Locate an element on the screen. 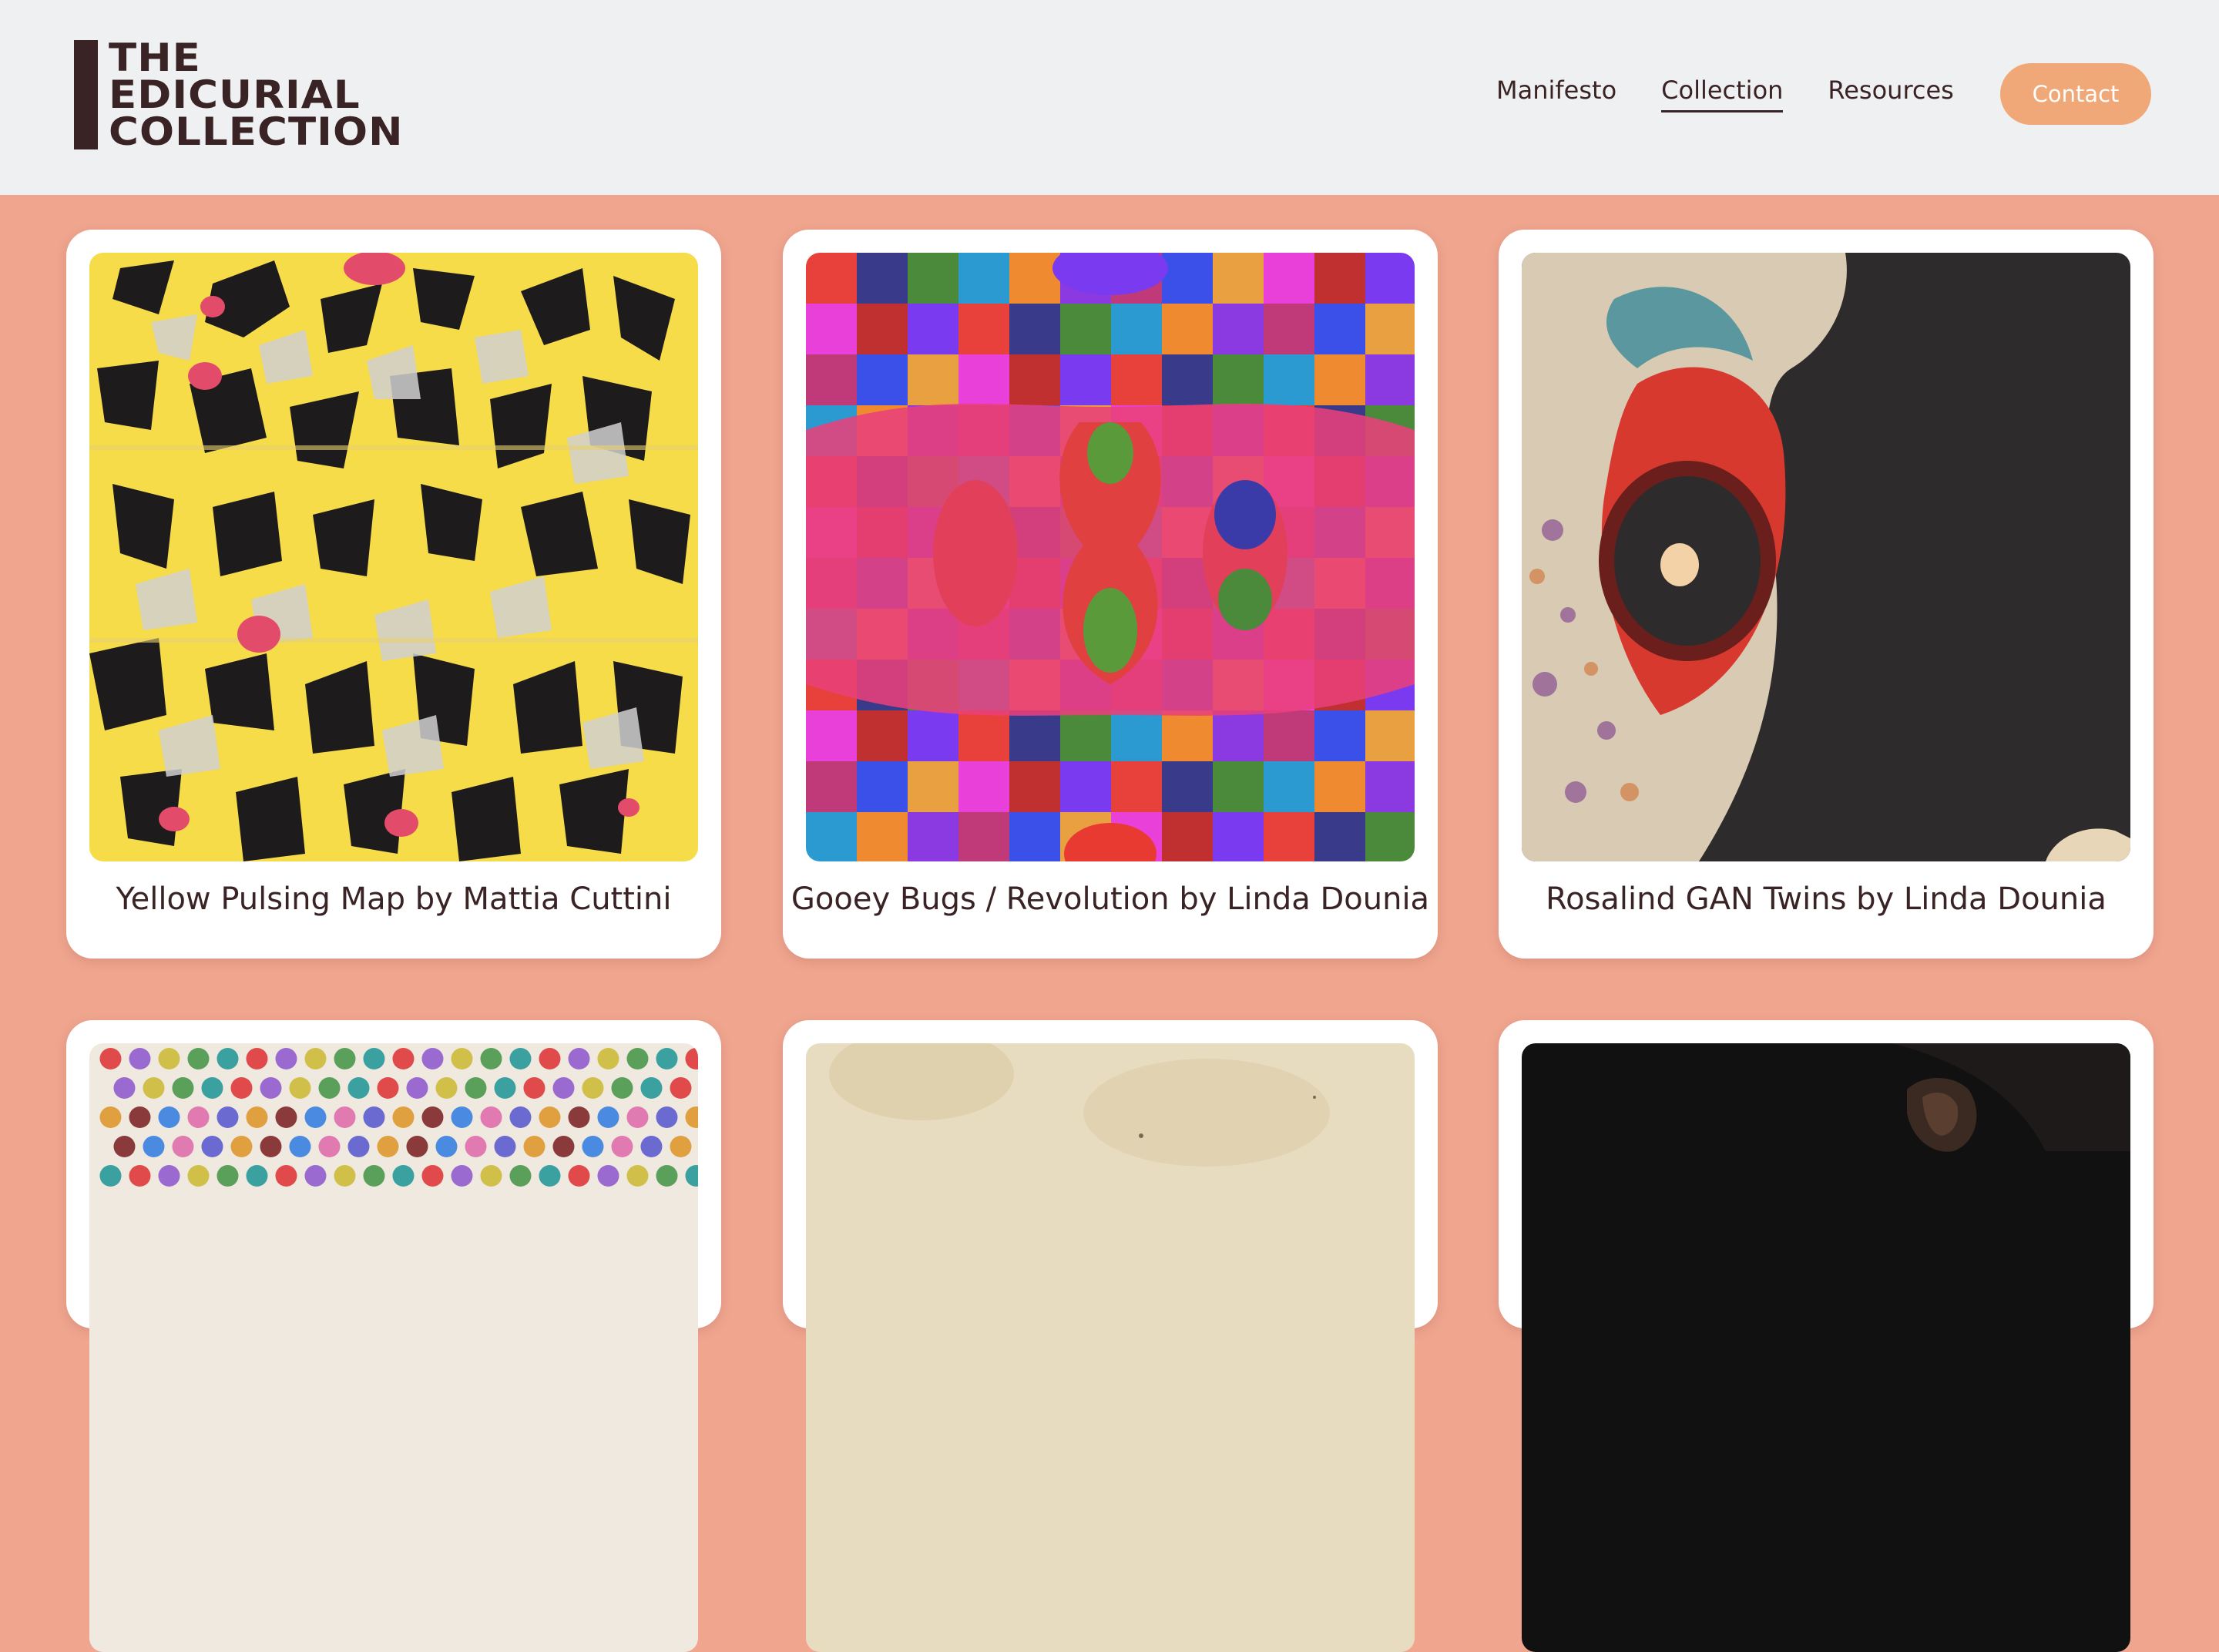 This screenshot has width=2219, height=1652. artwork-rosalind-gan-twins is located at coordinates (1826, 557).